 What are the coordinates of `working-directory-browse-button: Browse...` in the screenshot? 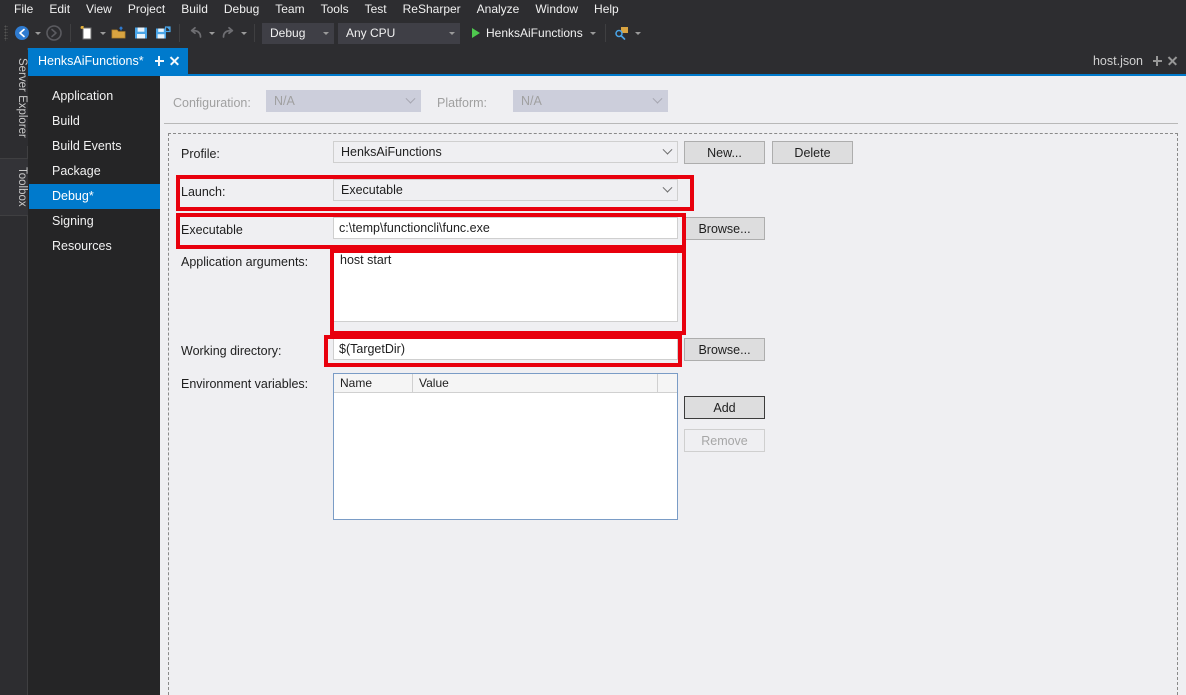 It's located at (724, 349).